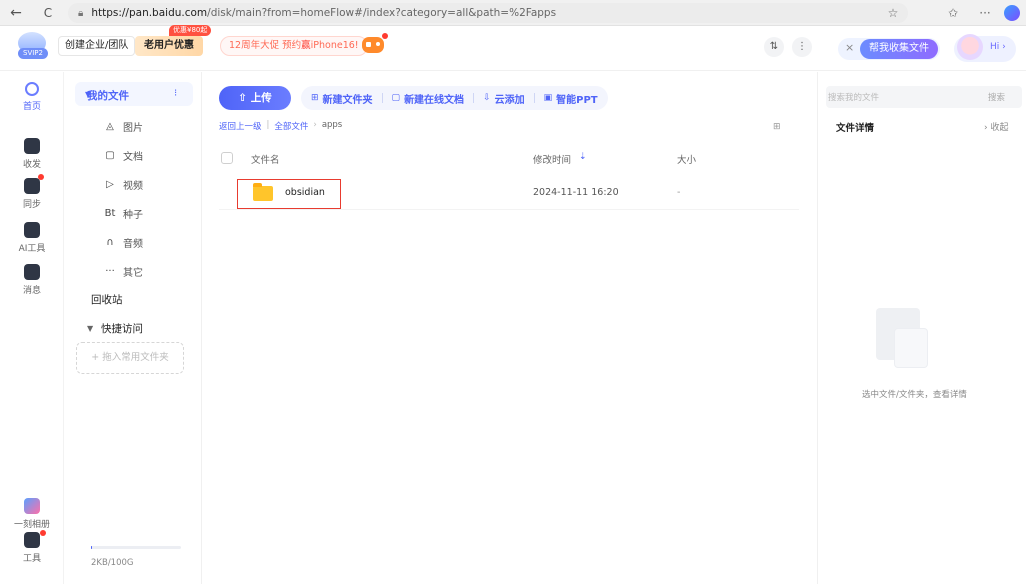 This screenshot has height=584, width=1026. I want to click on ai-tools-icon, so click(32, 230).